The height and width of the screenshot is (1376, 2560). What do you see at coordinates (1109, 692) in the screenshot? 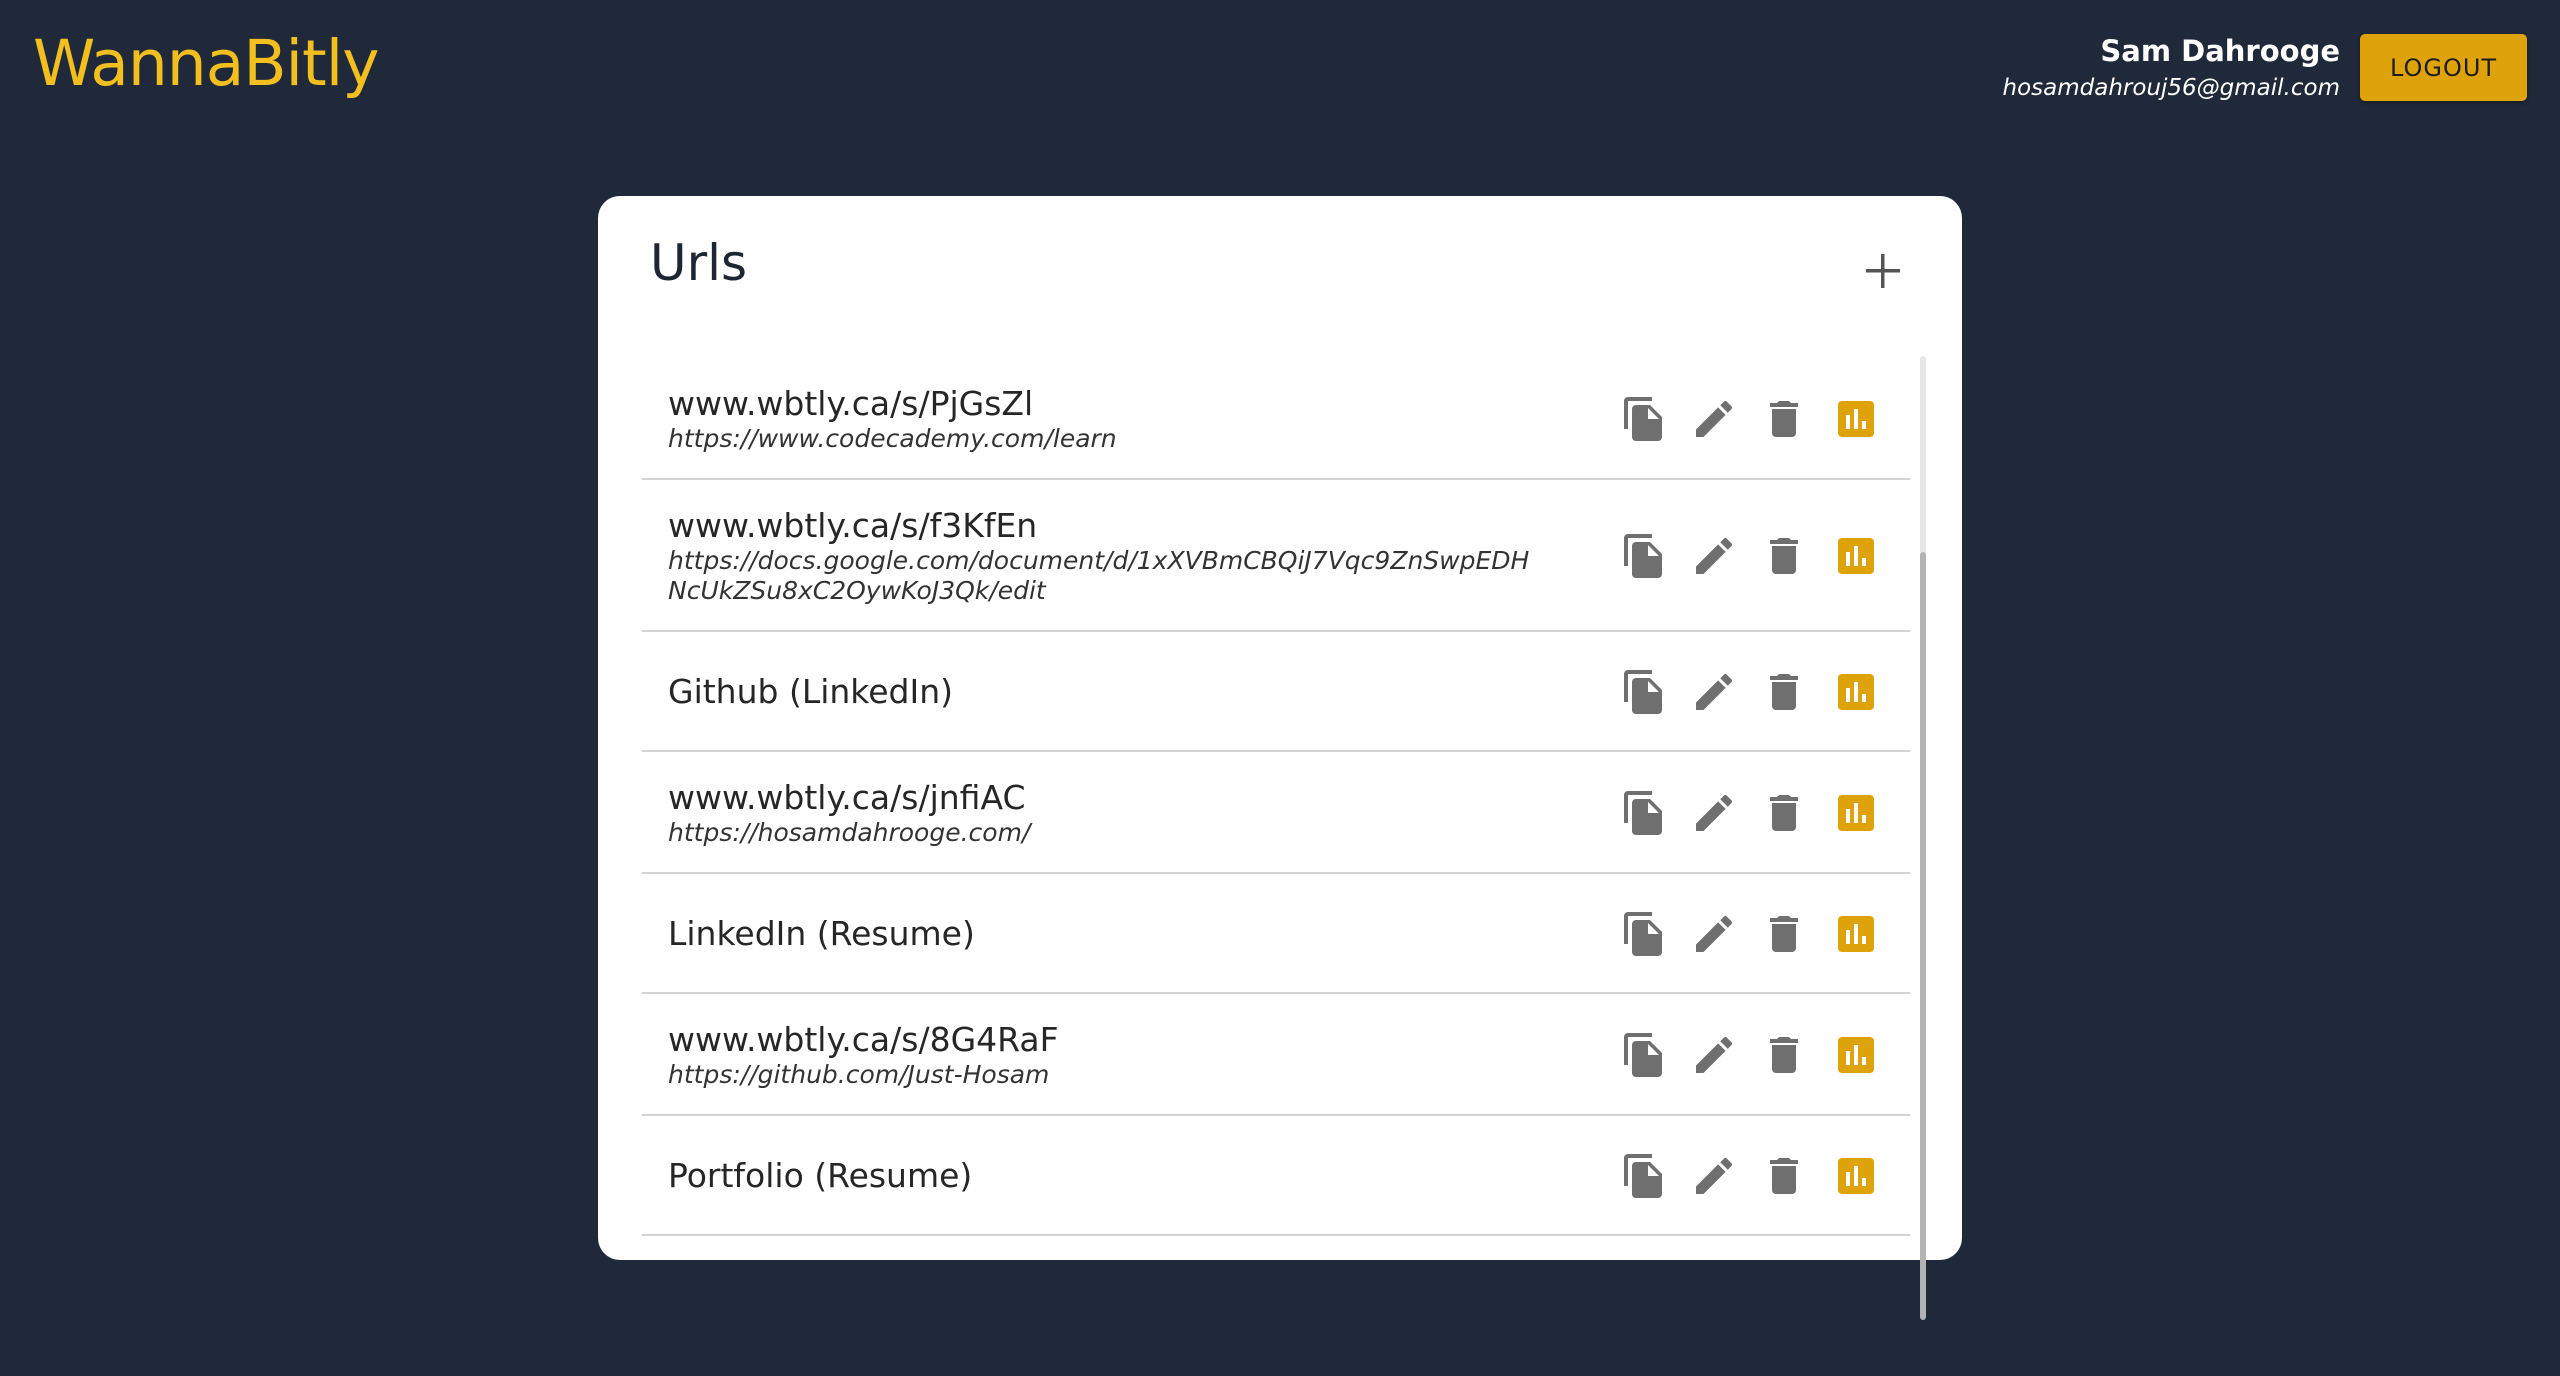
I see `url-row-text: Github (LinkedIn)` at bounding box center [1109, 692].